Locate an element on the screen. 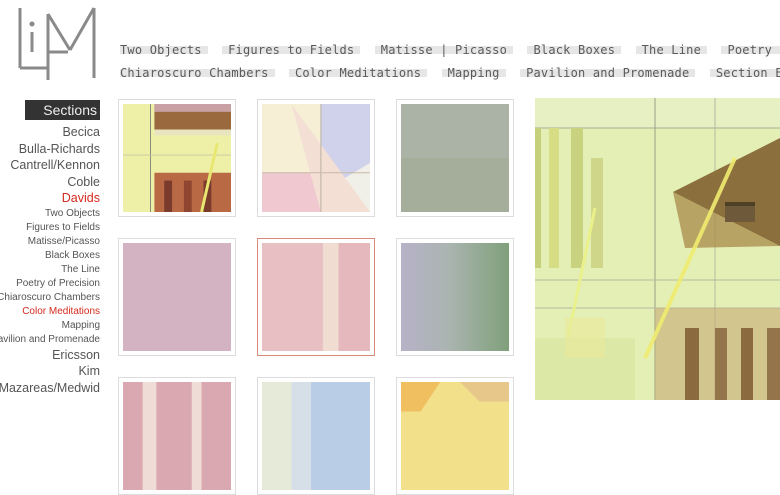 The width and height of the screenshot is (780, 495). sections-heading: Sections is located at coordinates (62, 110).